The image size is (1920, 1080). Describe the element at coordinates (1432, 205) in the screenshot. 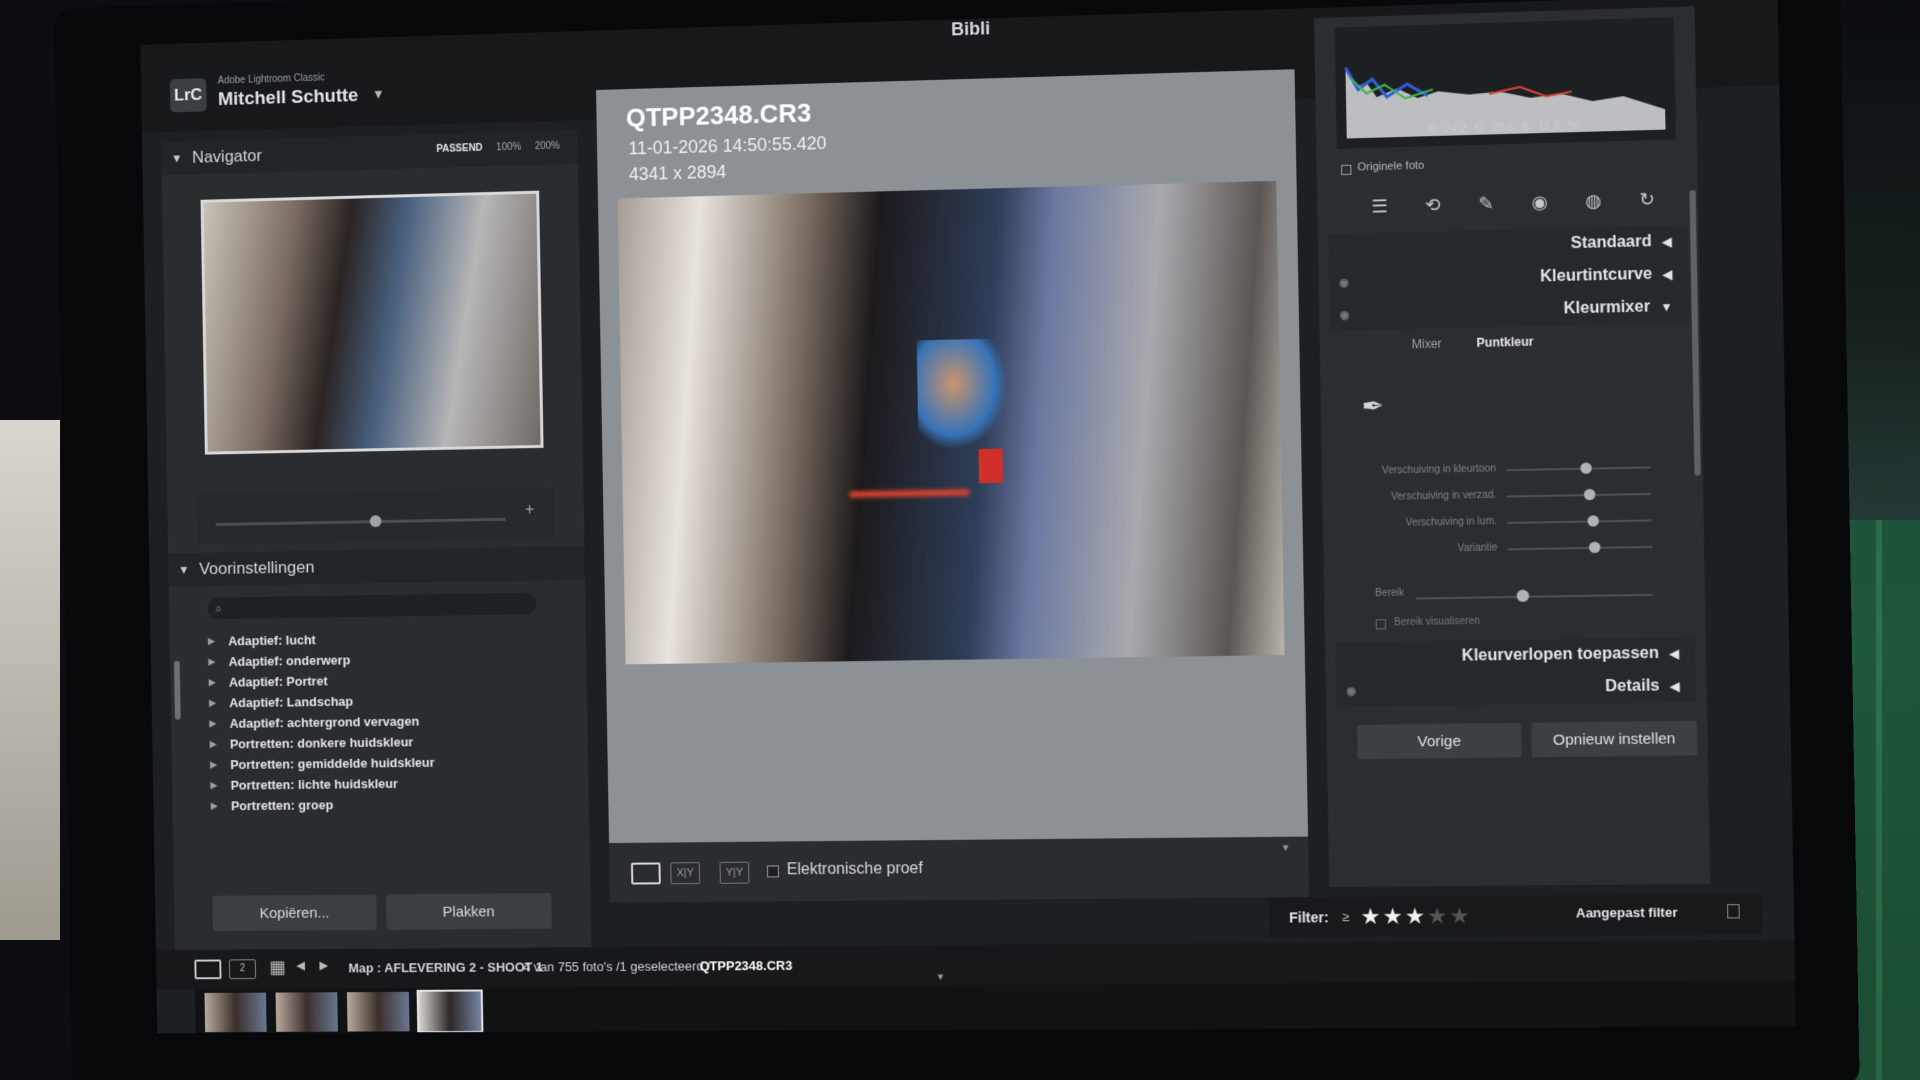

I see `crop-icon: ⟲` at that location.